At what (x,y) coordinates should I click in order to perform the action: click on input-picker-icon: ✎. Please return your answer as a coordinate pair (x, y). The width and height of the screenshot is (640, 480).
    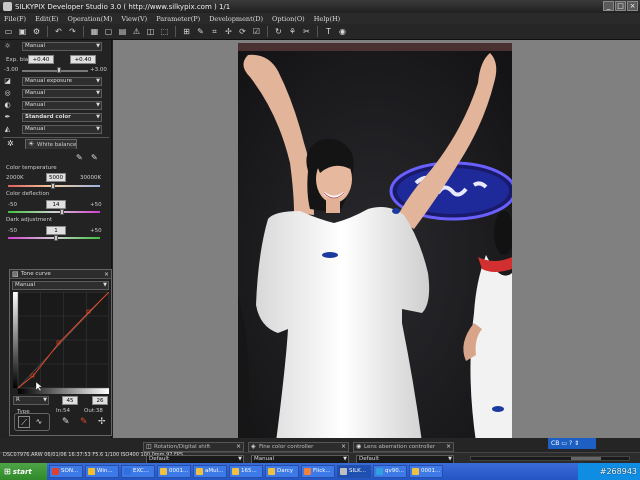
    Looking at the image, I should click on (66, 422).